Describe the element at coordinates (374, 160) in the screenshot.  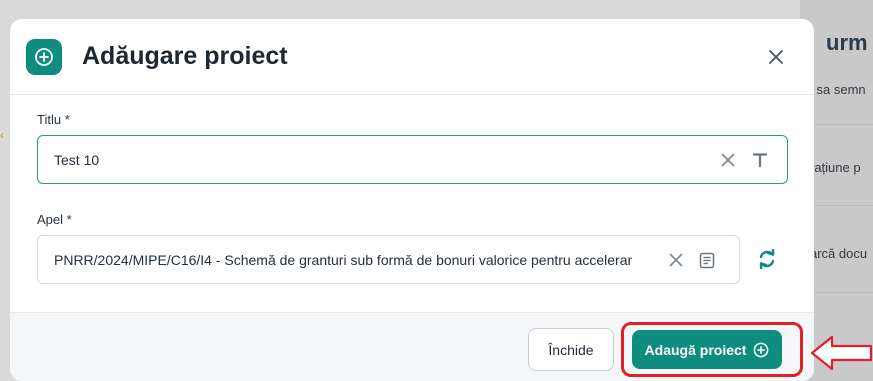
I see `title-input-value: Test 10` at that location.